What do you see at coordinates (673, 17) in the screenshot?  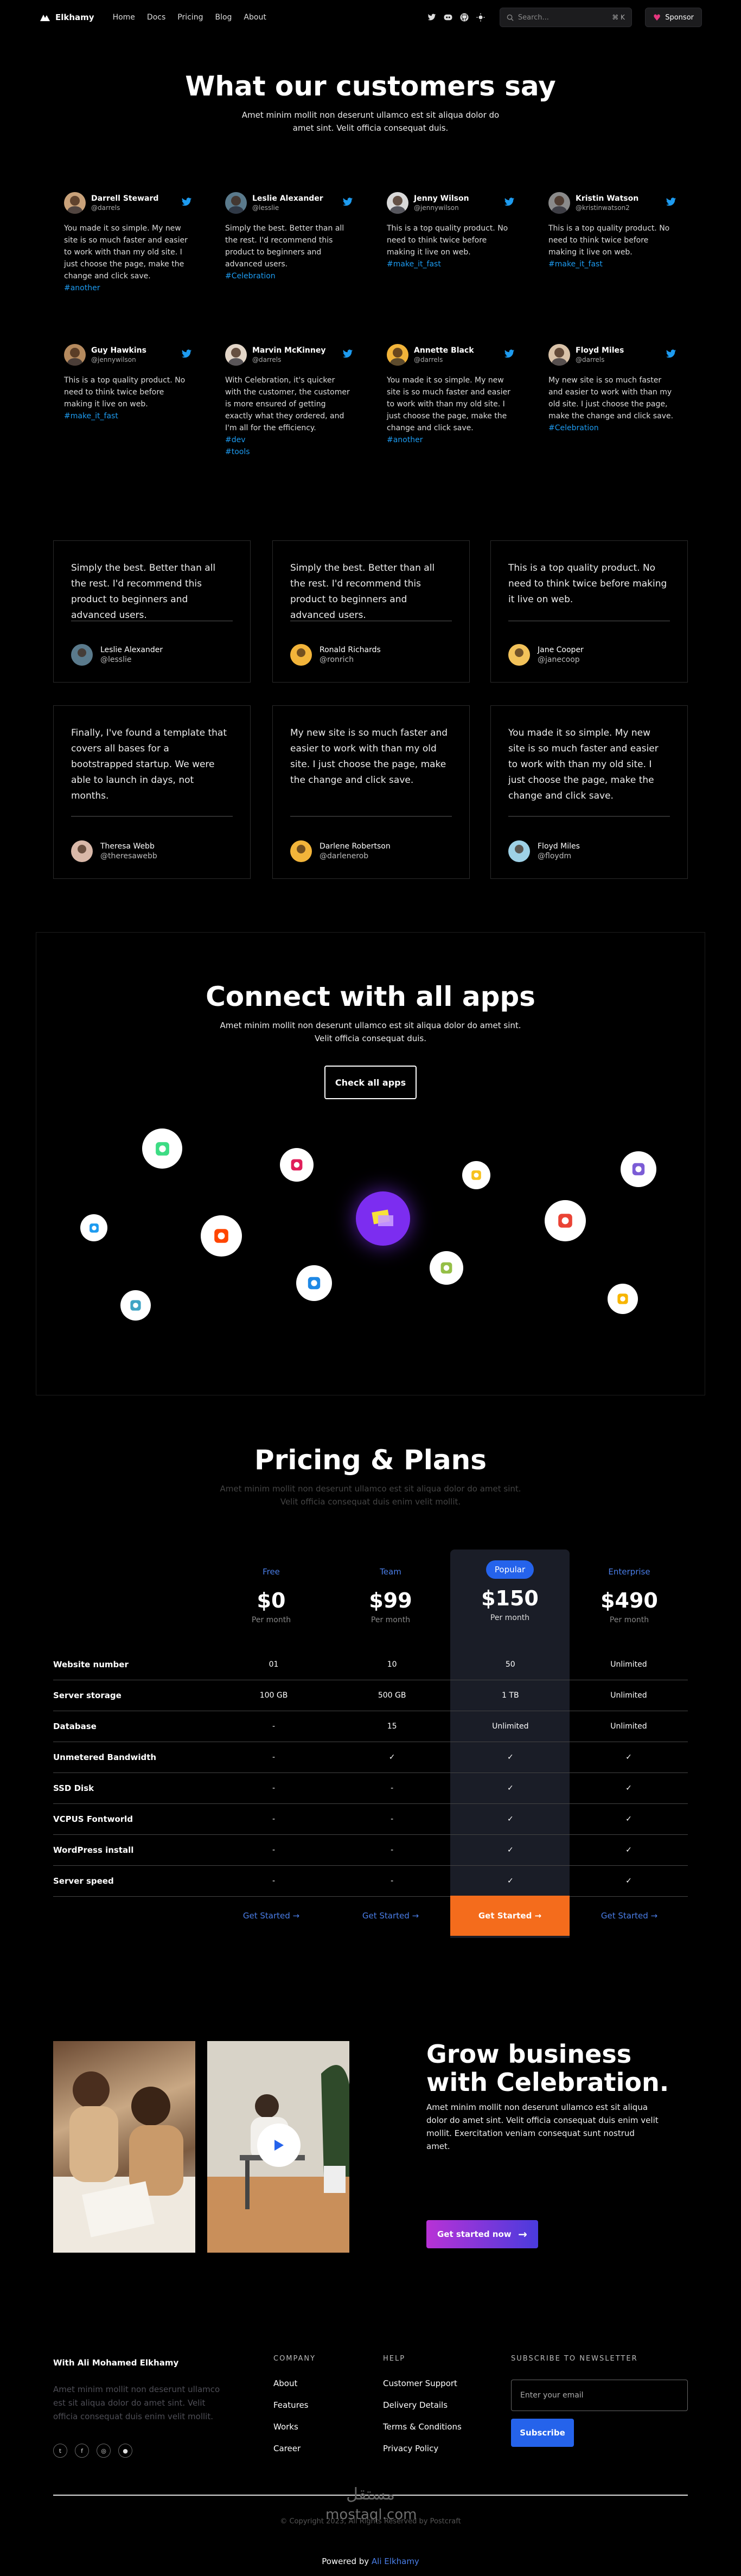 I see `sponsor-button: ♥ Sponsor` at bounding box center [673, 17].